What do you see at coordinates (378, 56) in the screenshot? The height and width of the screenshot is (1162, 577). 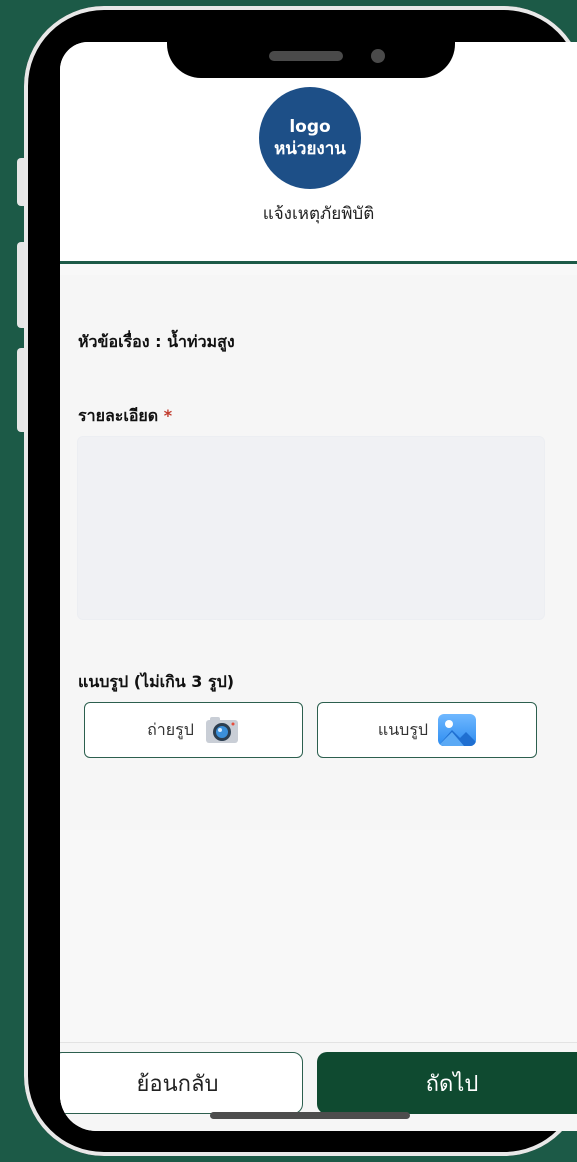 I see `front-camera` at bounding box center [378, 56].